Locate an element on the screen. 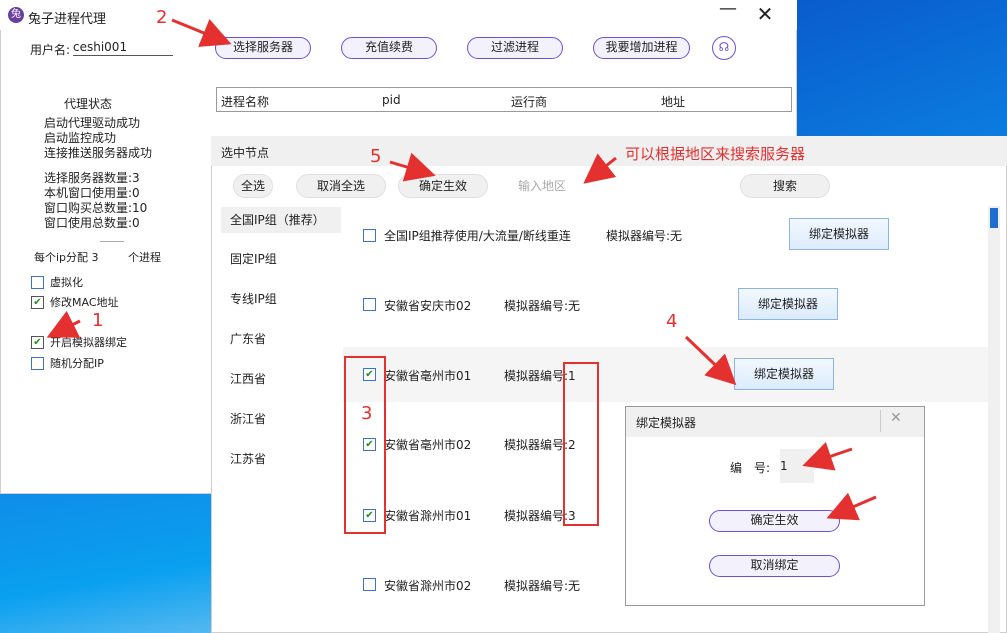 This screenshot has width=1007, height=633. option-random-ip: 随机分配IP is located at coordinates (67, 363).